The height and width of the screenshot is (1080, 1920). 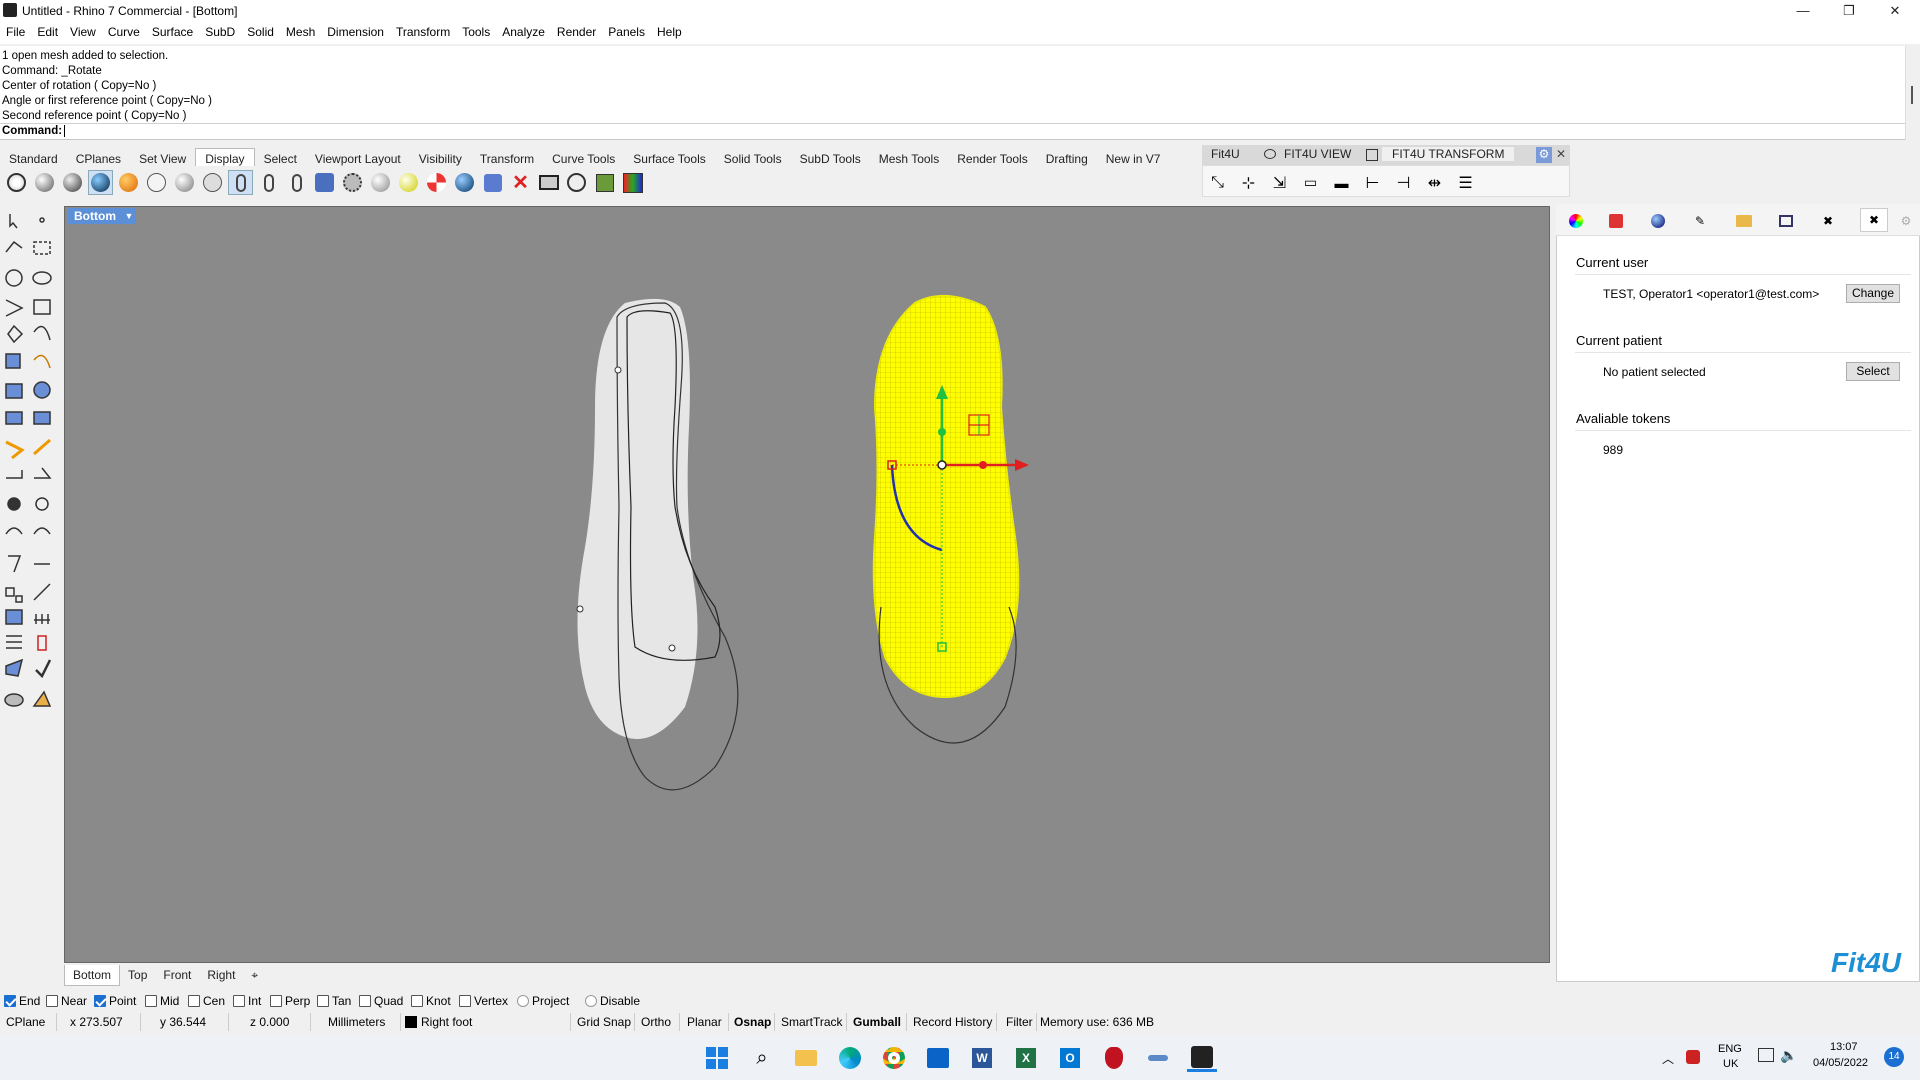 What do you see at coordinates (1026, 1058) in the screenshot?
I see `excel-icon: X` at bounding box center [1026, 1058].